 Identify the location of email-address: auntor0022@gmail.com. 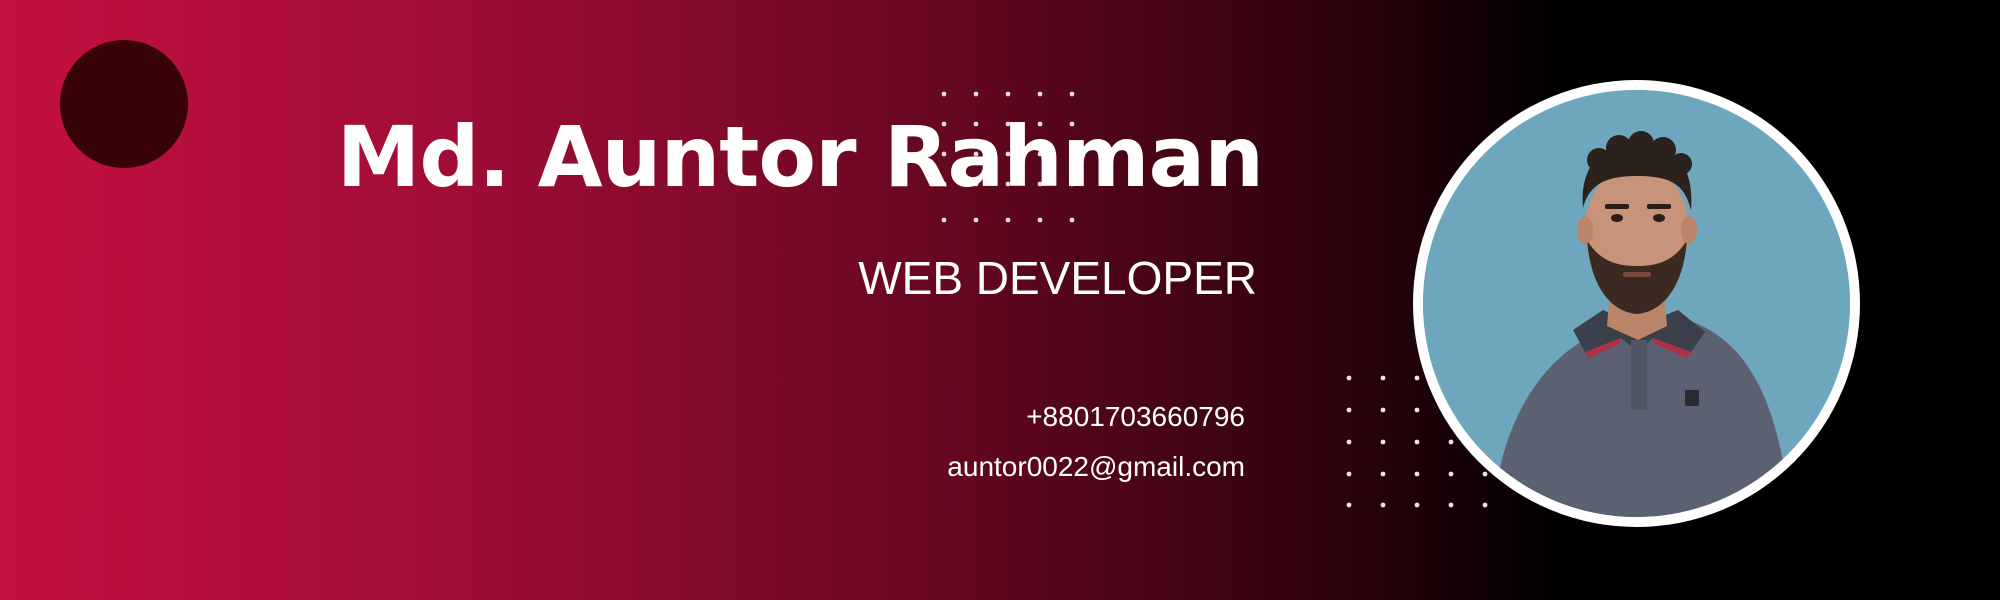
(1096, 466).